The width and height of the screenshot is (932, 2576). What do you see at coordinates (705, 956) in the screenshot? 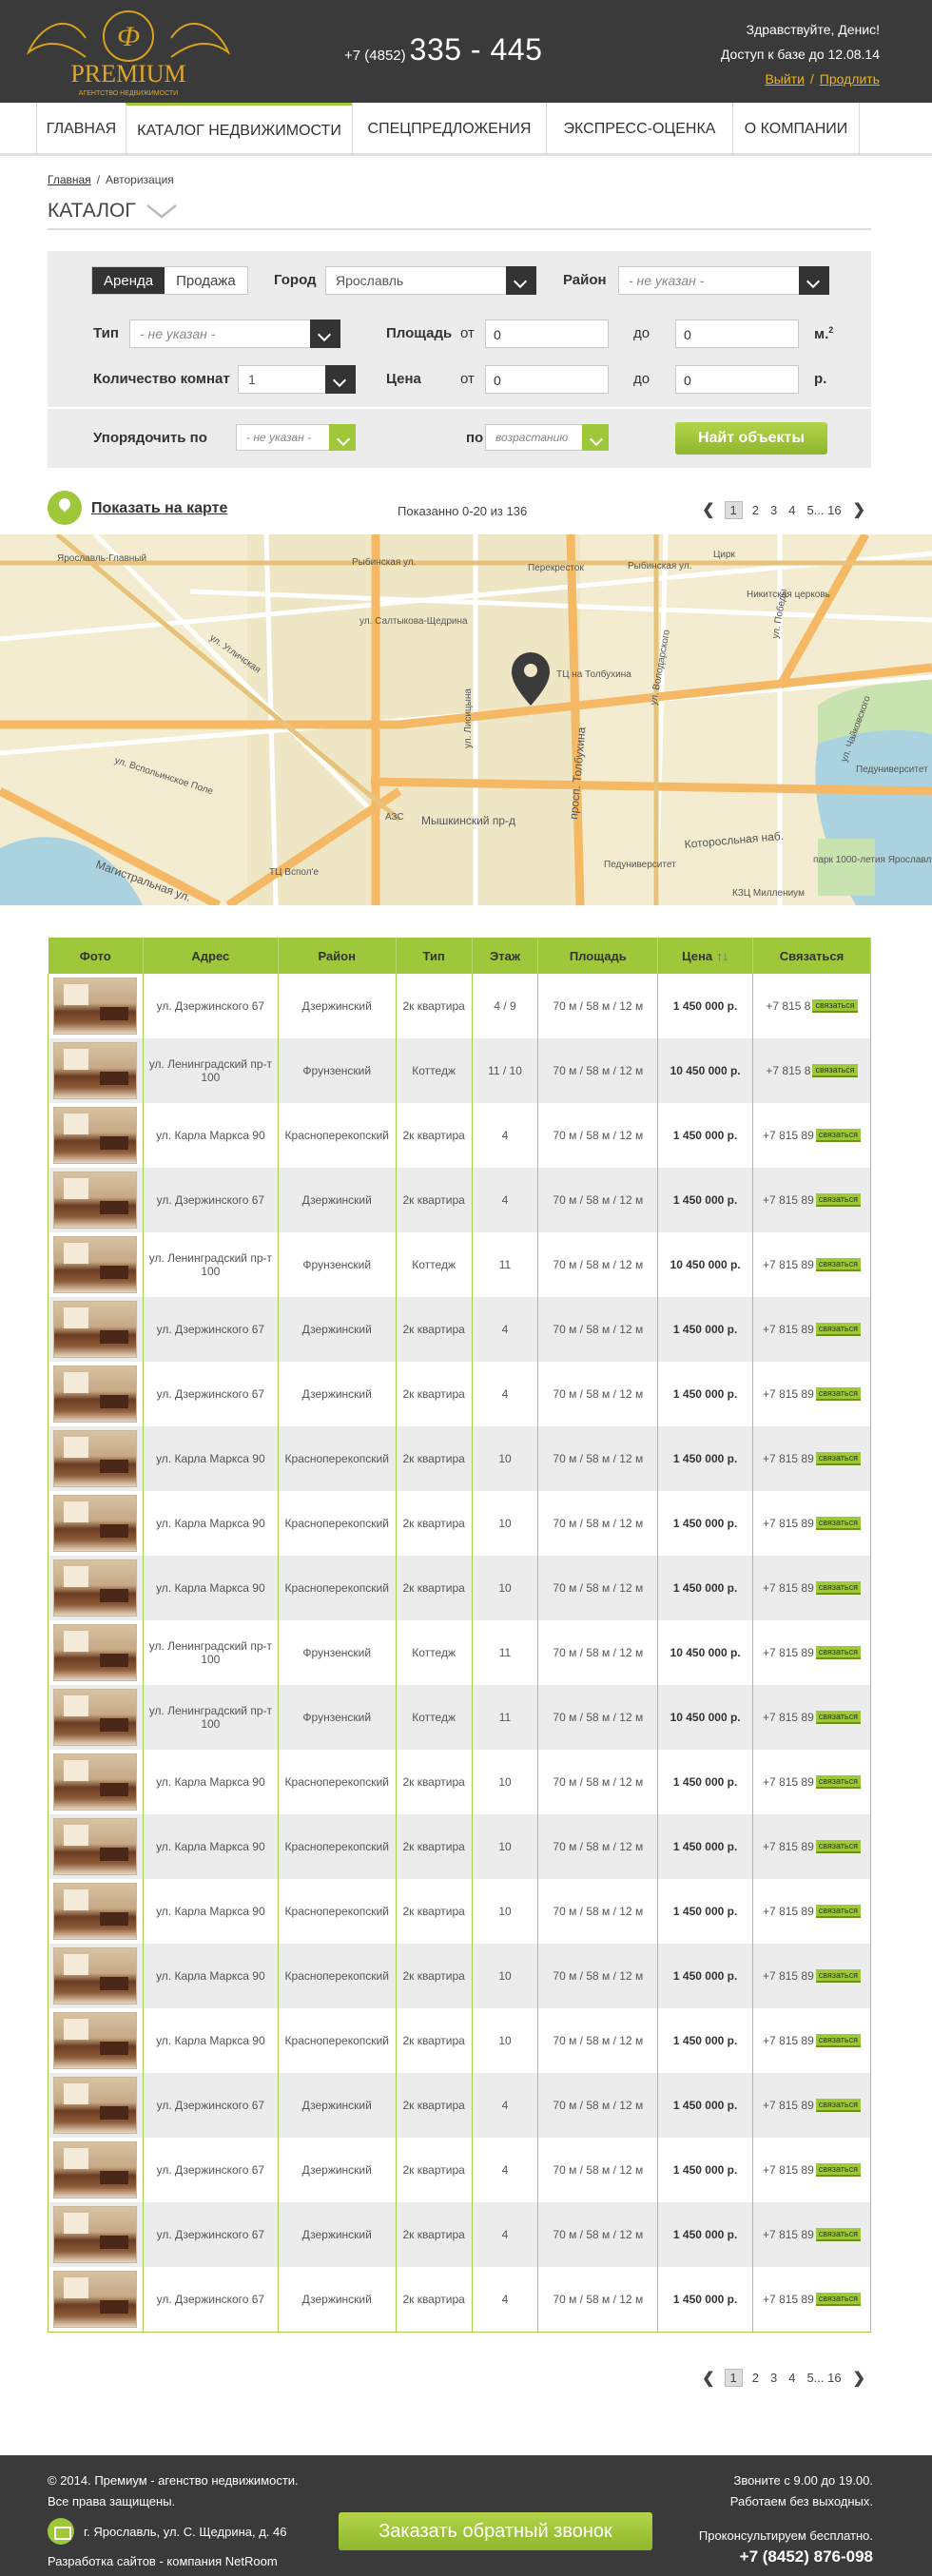
I see `col-price: Цена ↑↓` at bounding box center [705, 956].